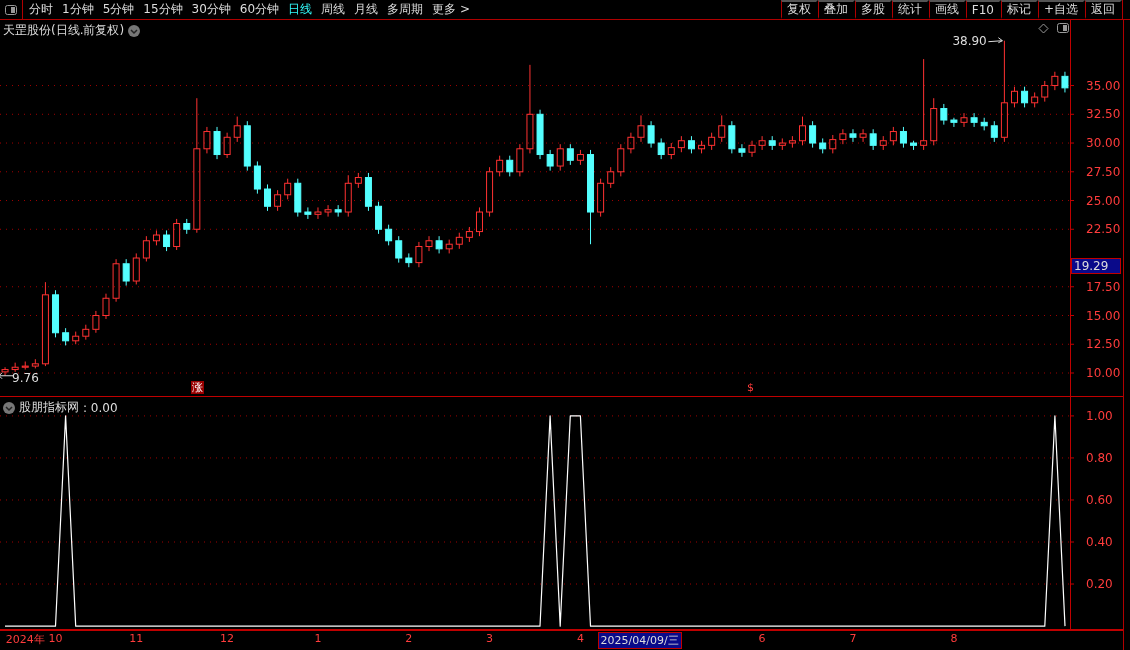 The width and height of the screenshot is (1130, 650). I want to click on axis-label: 0.60, so click(1099, 499).